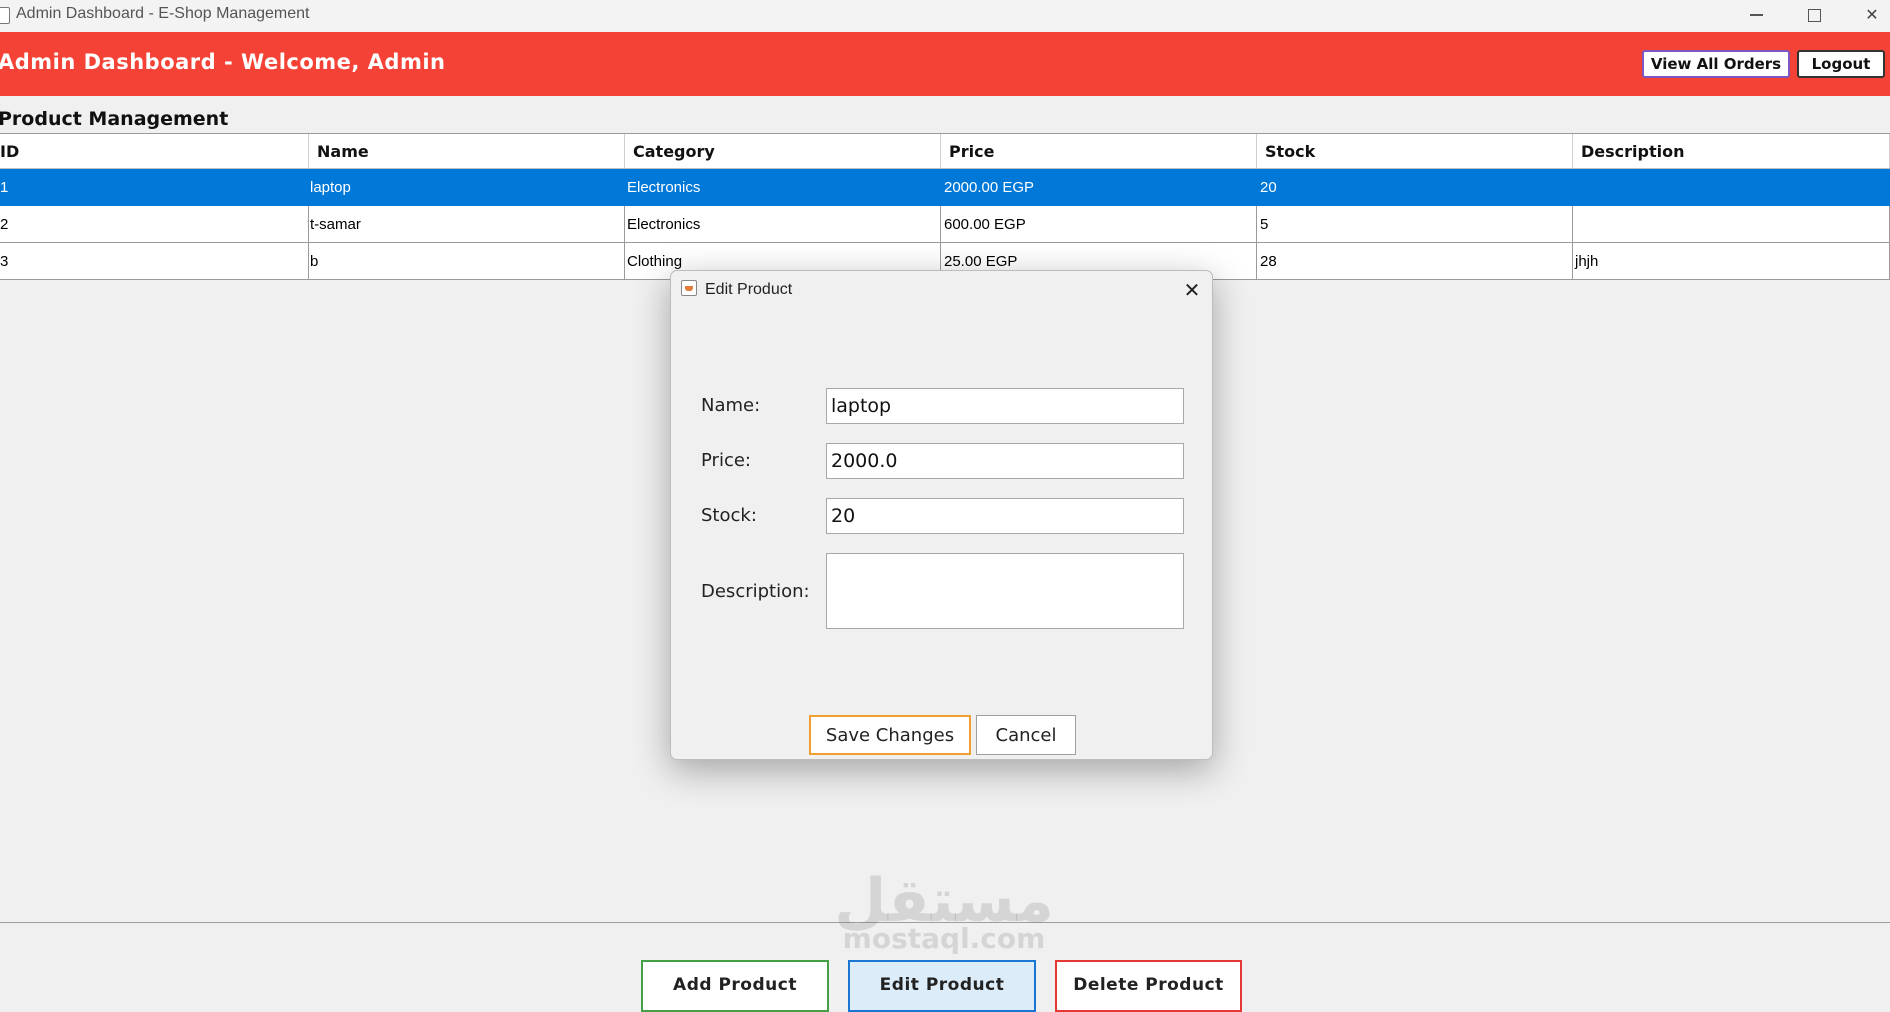  I want to click on add-product-button: Add Product, so click(735, 986).